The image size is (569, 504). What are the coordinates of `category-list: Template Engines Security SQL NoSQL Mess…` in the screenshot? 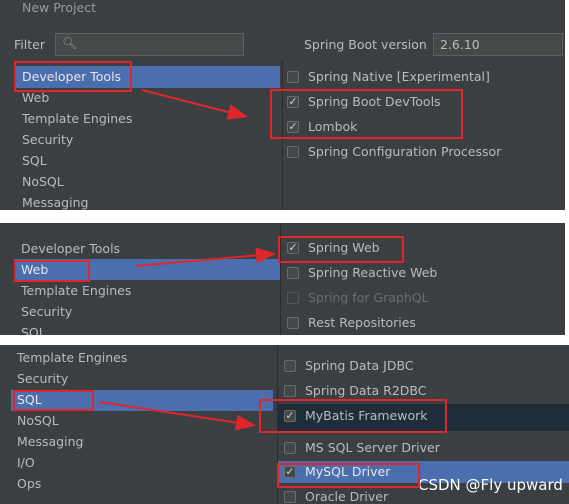 It's located at (147, 425).